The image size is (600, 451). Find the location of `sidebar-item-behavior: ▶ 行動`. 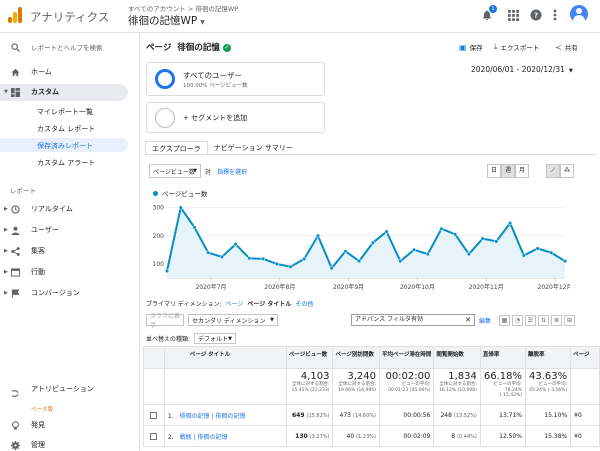

sidebar-item-behavior: ▶ 行動 is located at coordinates (70, 272).